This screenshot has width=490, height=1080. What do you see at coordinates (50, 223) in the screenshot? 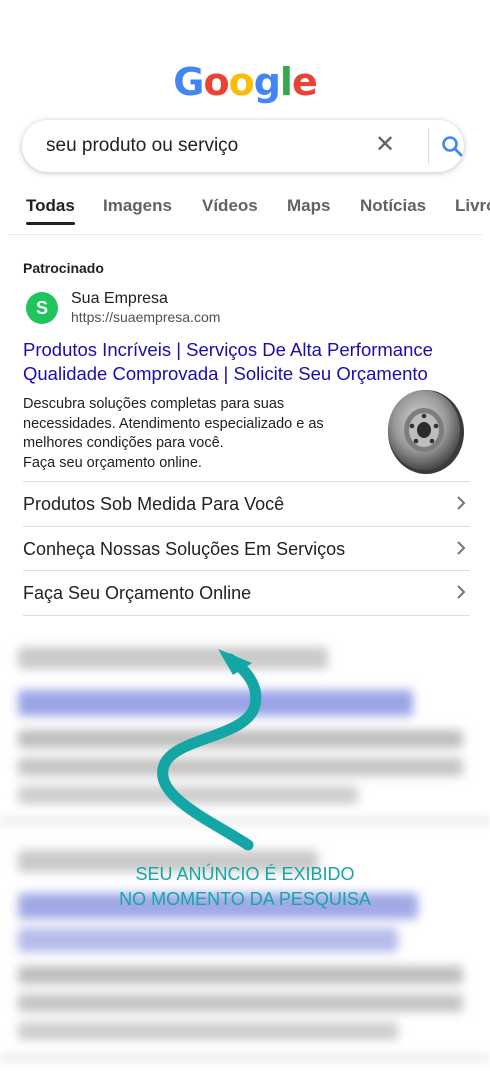
I see `active-tab-indicator` at bounding box center [50, 223].